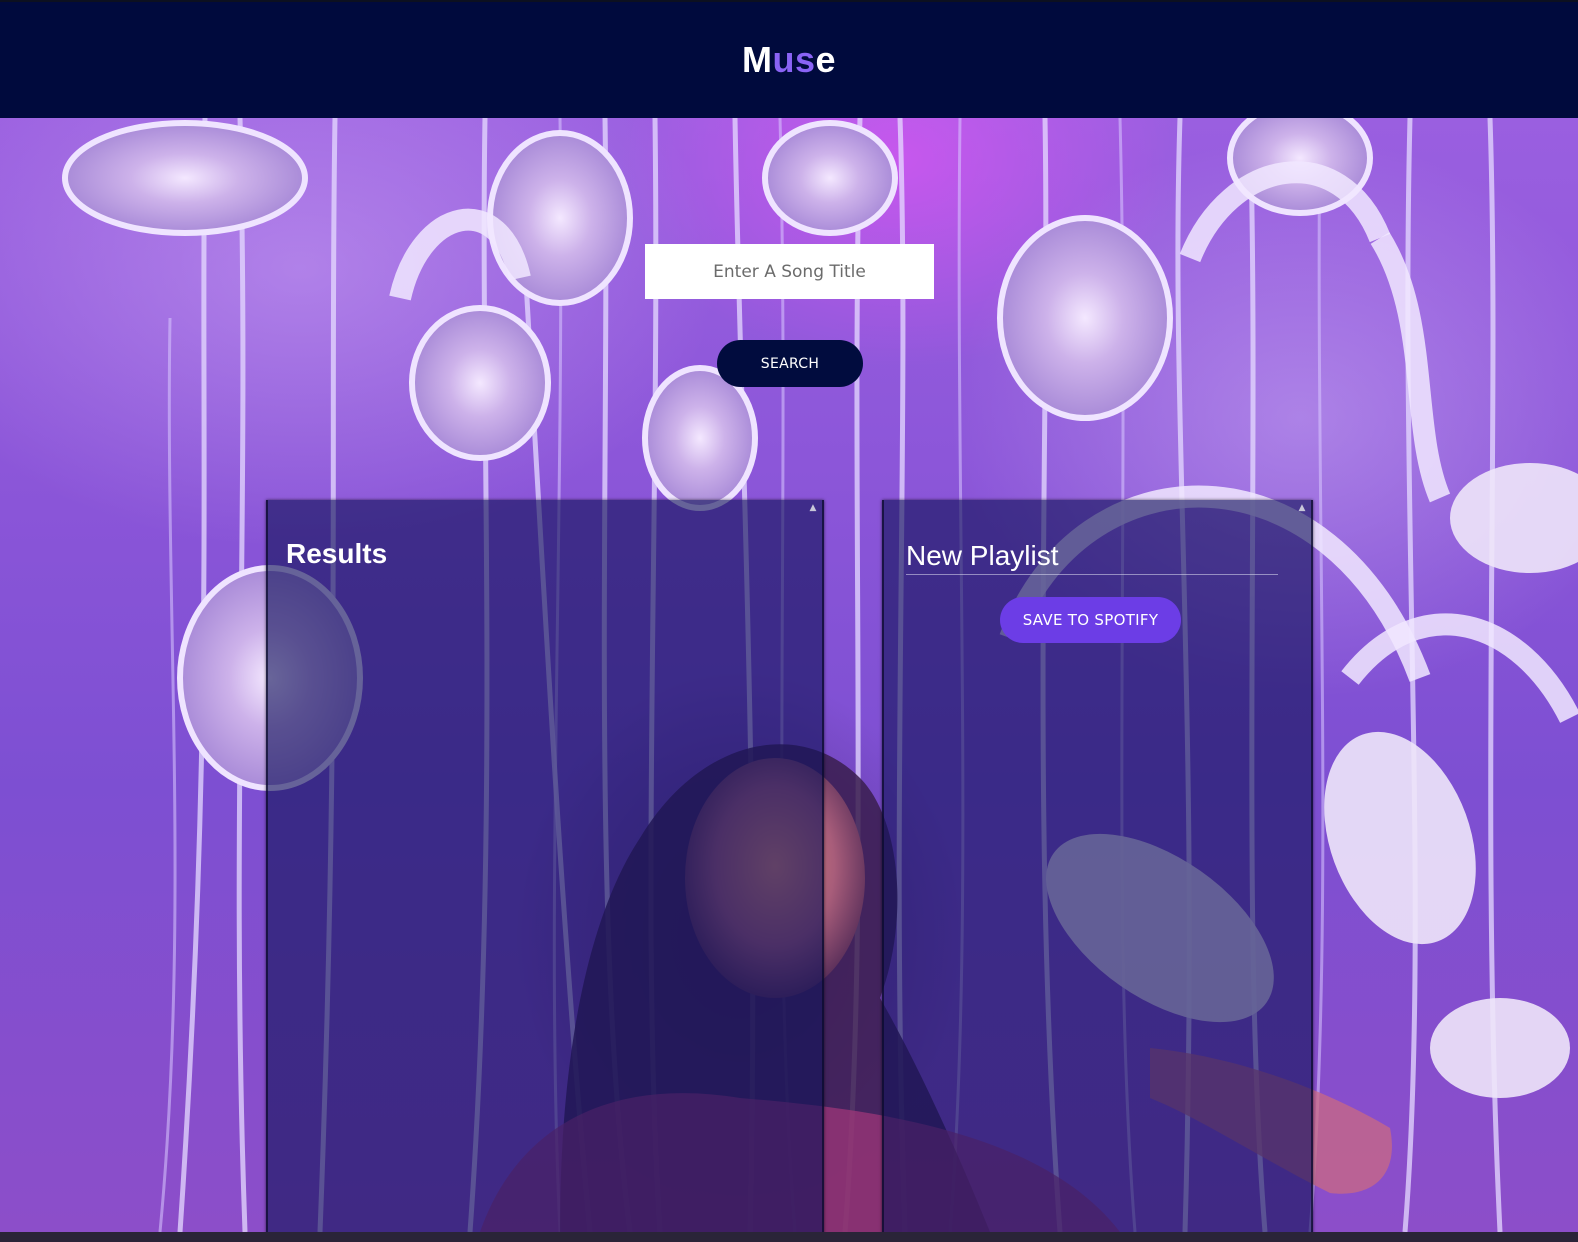  I want to click on results-title: Results, so click(337, 553).